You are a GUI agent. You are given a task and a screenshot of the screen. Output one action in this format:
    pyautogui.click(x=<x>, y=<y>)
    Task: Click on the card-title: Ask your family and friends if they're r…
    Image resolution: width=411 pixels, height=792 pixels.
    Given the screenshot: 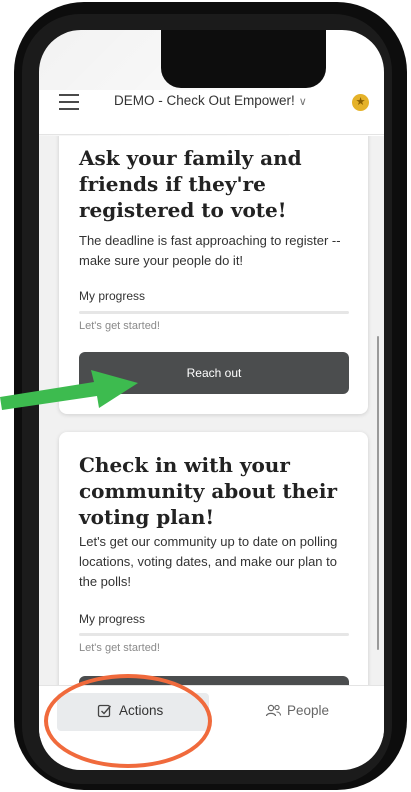 What is the action you would take?
    pyautogui.click(x=190, y=184)
    